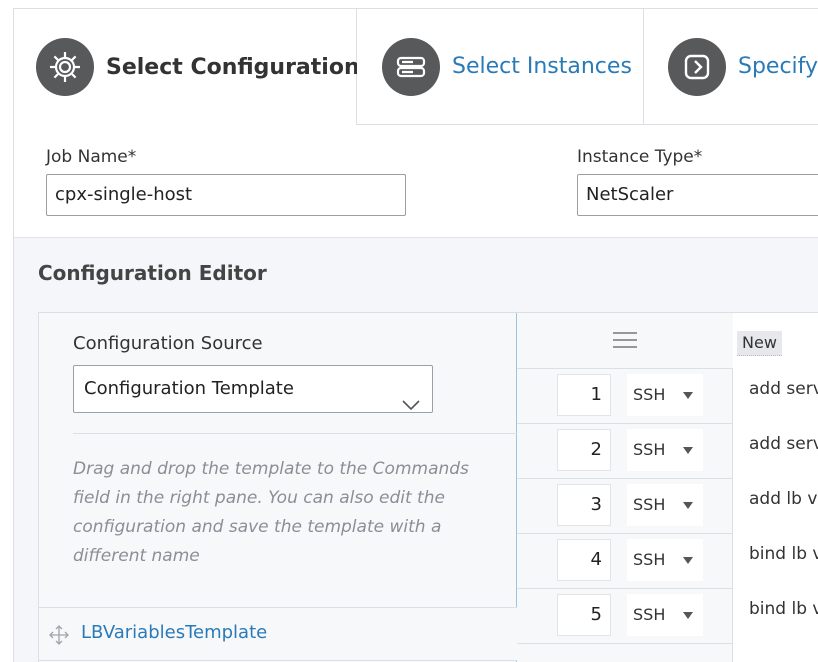 The width and height of the screenshot is (818, 662). I want to click on command-text: add lb v, so click(783, 499).